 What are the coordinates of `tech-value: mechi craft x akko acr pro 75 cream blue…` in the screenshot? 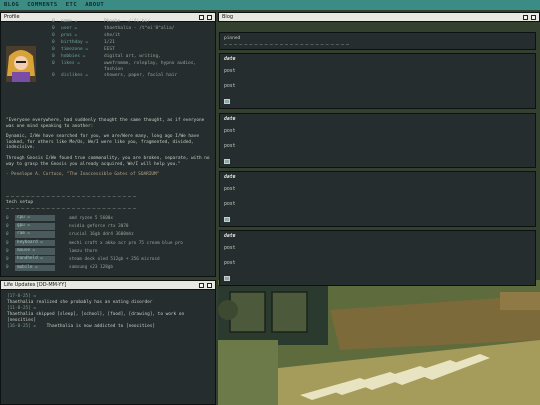 It's located at (126, 243).